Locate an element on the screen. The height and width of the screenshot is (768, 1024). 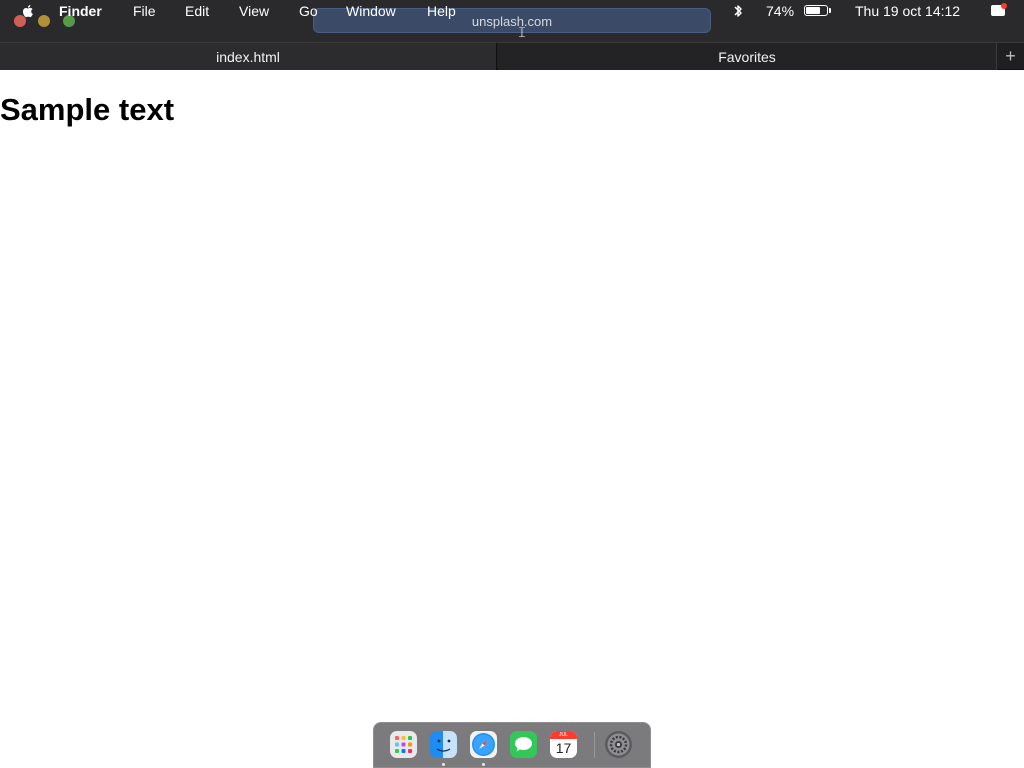
battery-level-fill is located at coordinates (813, 10).